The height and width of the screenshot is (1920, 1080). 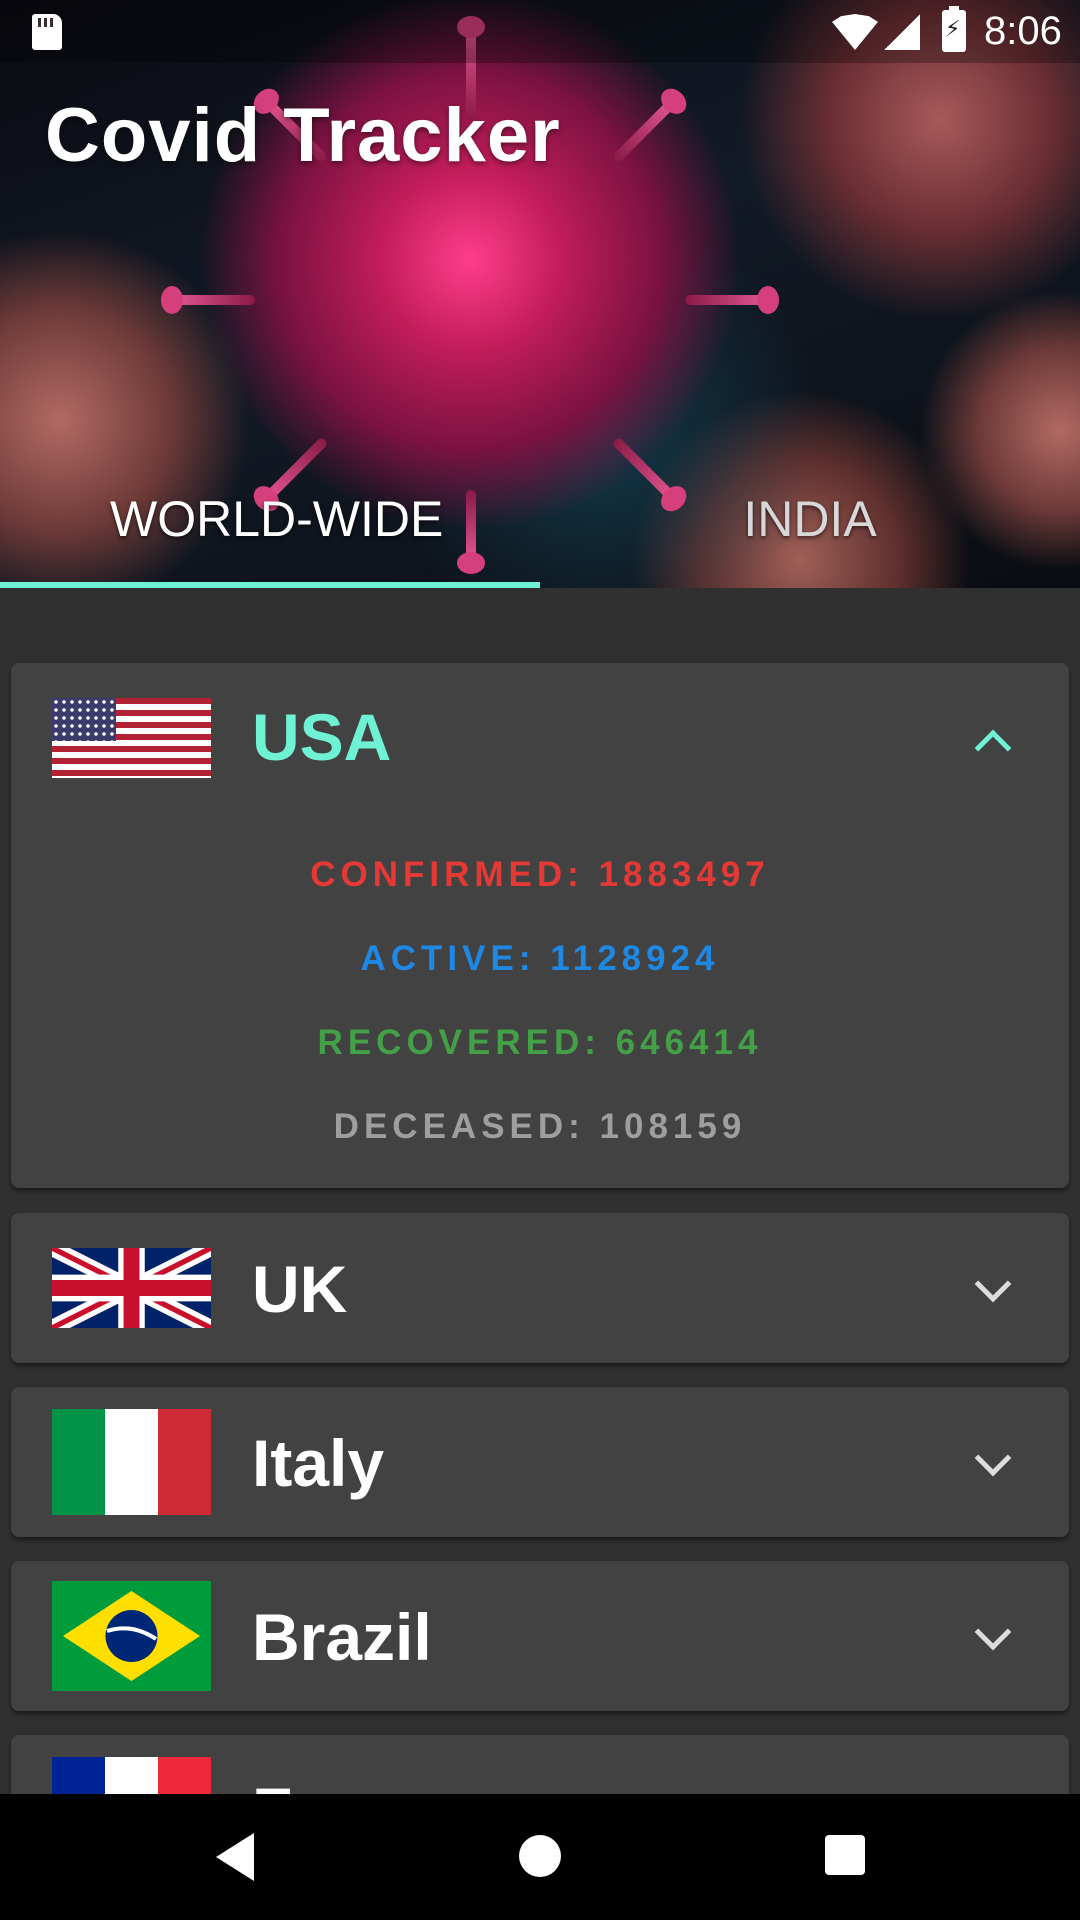 What do you see at coordinates (47, 32) in the screenshot?
I see `sd-card-icon` at bounding box center [47, 32].